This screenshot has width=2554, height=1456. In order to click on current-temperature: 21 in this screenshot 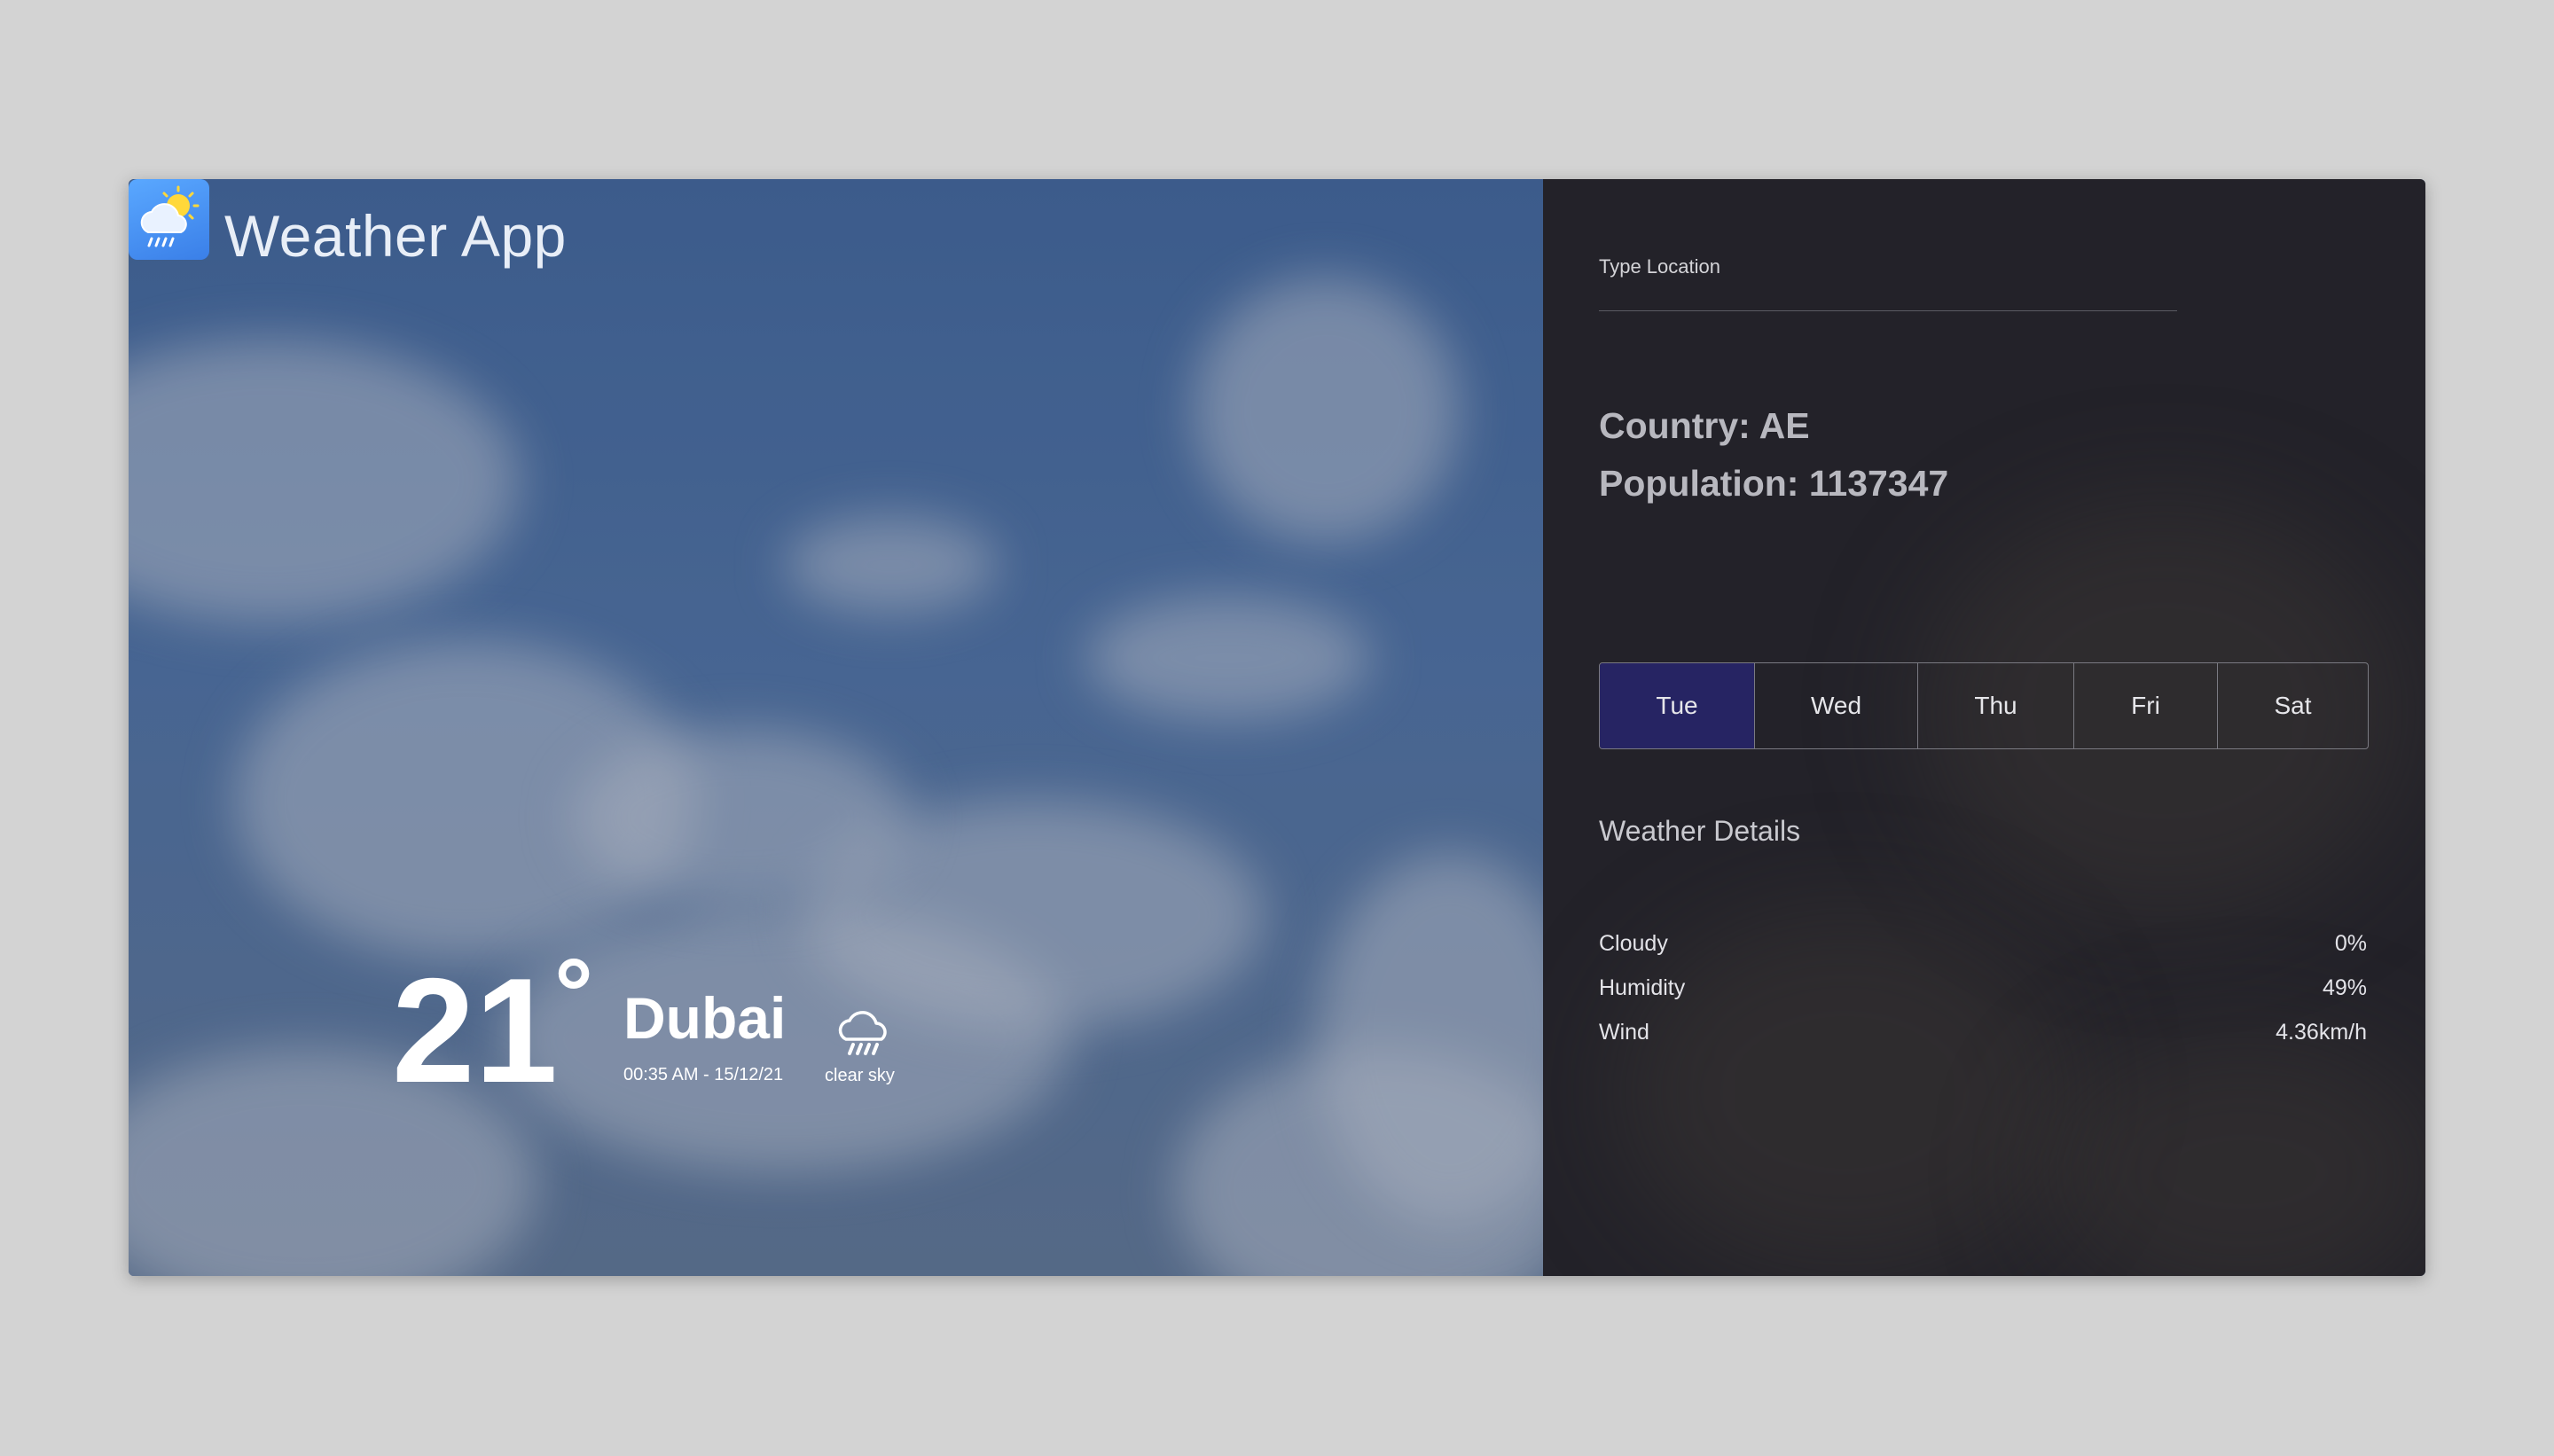, I will do `click(475, 1030)`.